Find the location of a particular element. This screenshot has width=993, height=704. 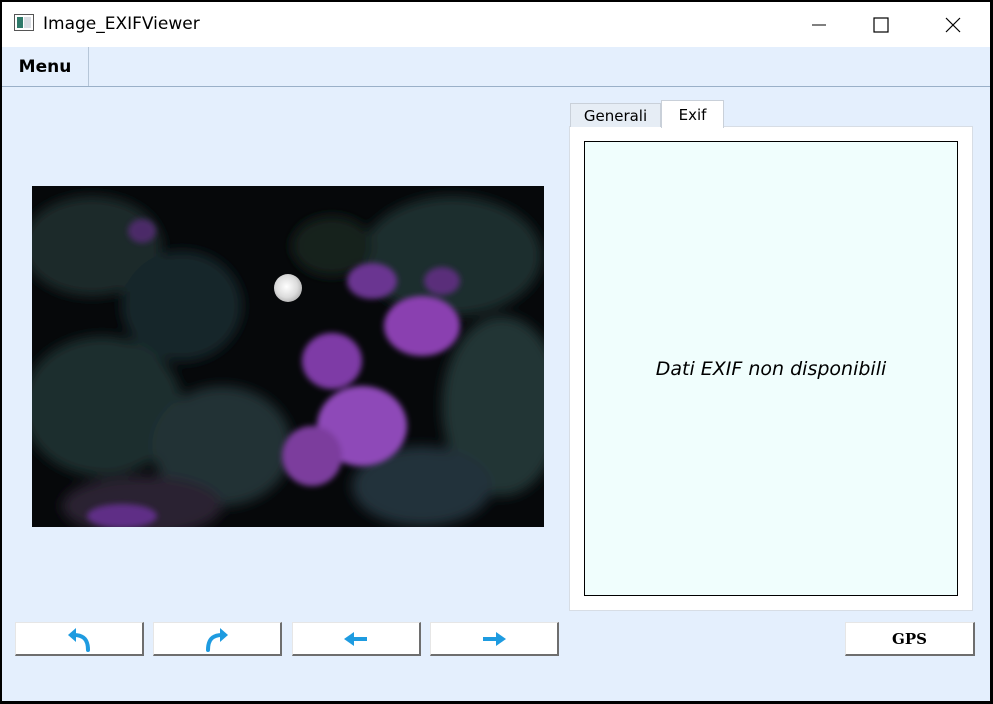

arrow-right-icon is located at coordinates (494, 638).